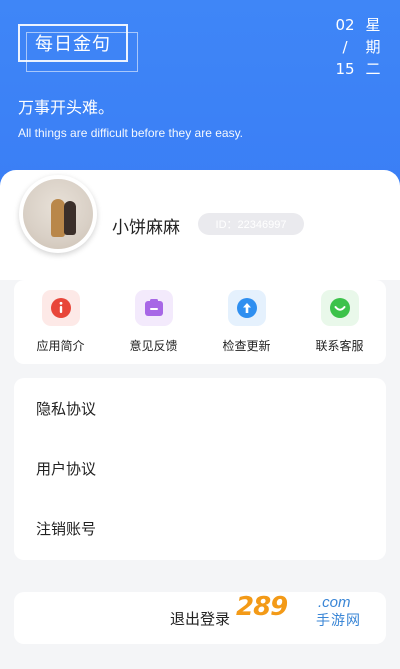  What do you see at coordinates (338, 621) in the screenshot?
I see `watermark-text: 手游网` at bounding box center [338, 621].